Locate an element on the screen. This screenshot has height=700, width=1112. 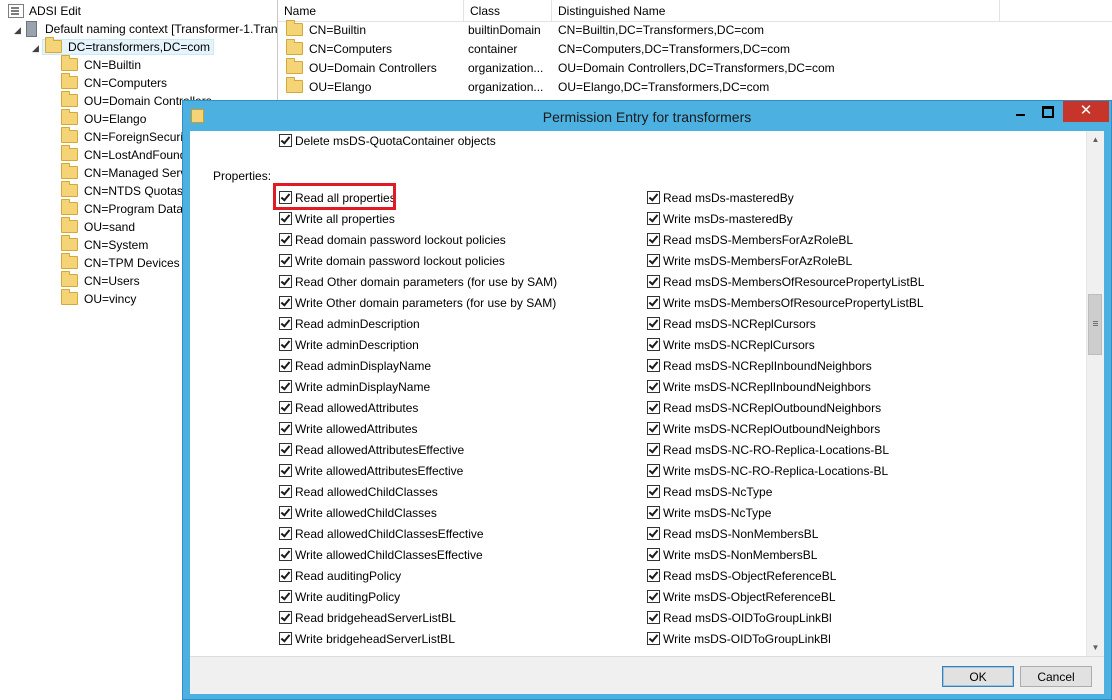
tree-item: CN=Managed Serv is located at coordinates (123, 172).